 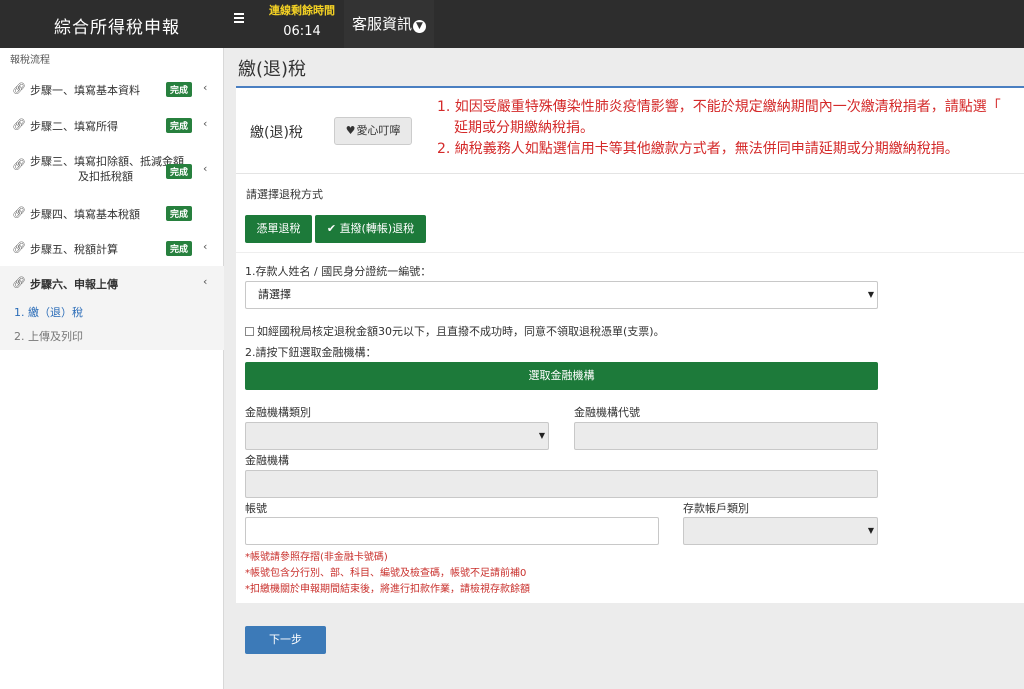 I want to click on step-label-line2: 及扣抵稅額, so click(x=105, y=176).